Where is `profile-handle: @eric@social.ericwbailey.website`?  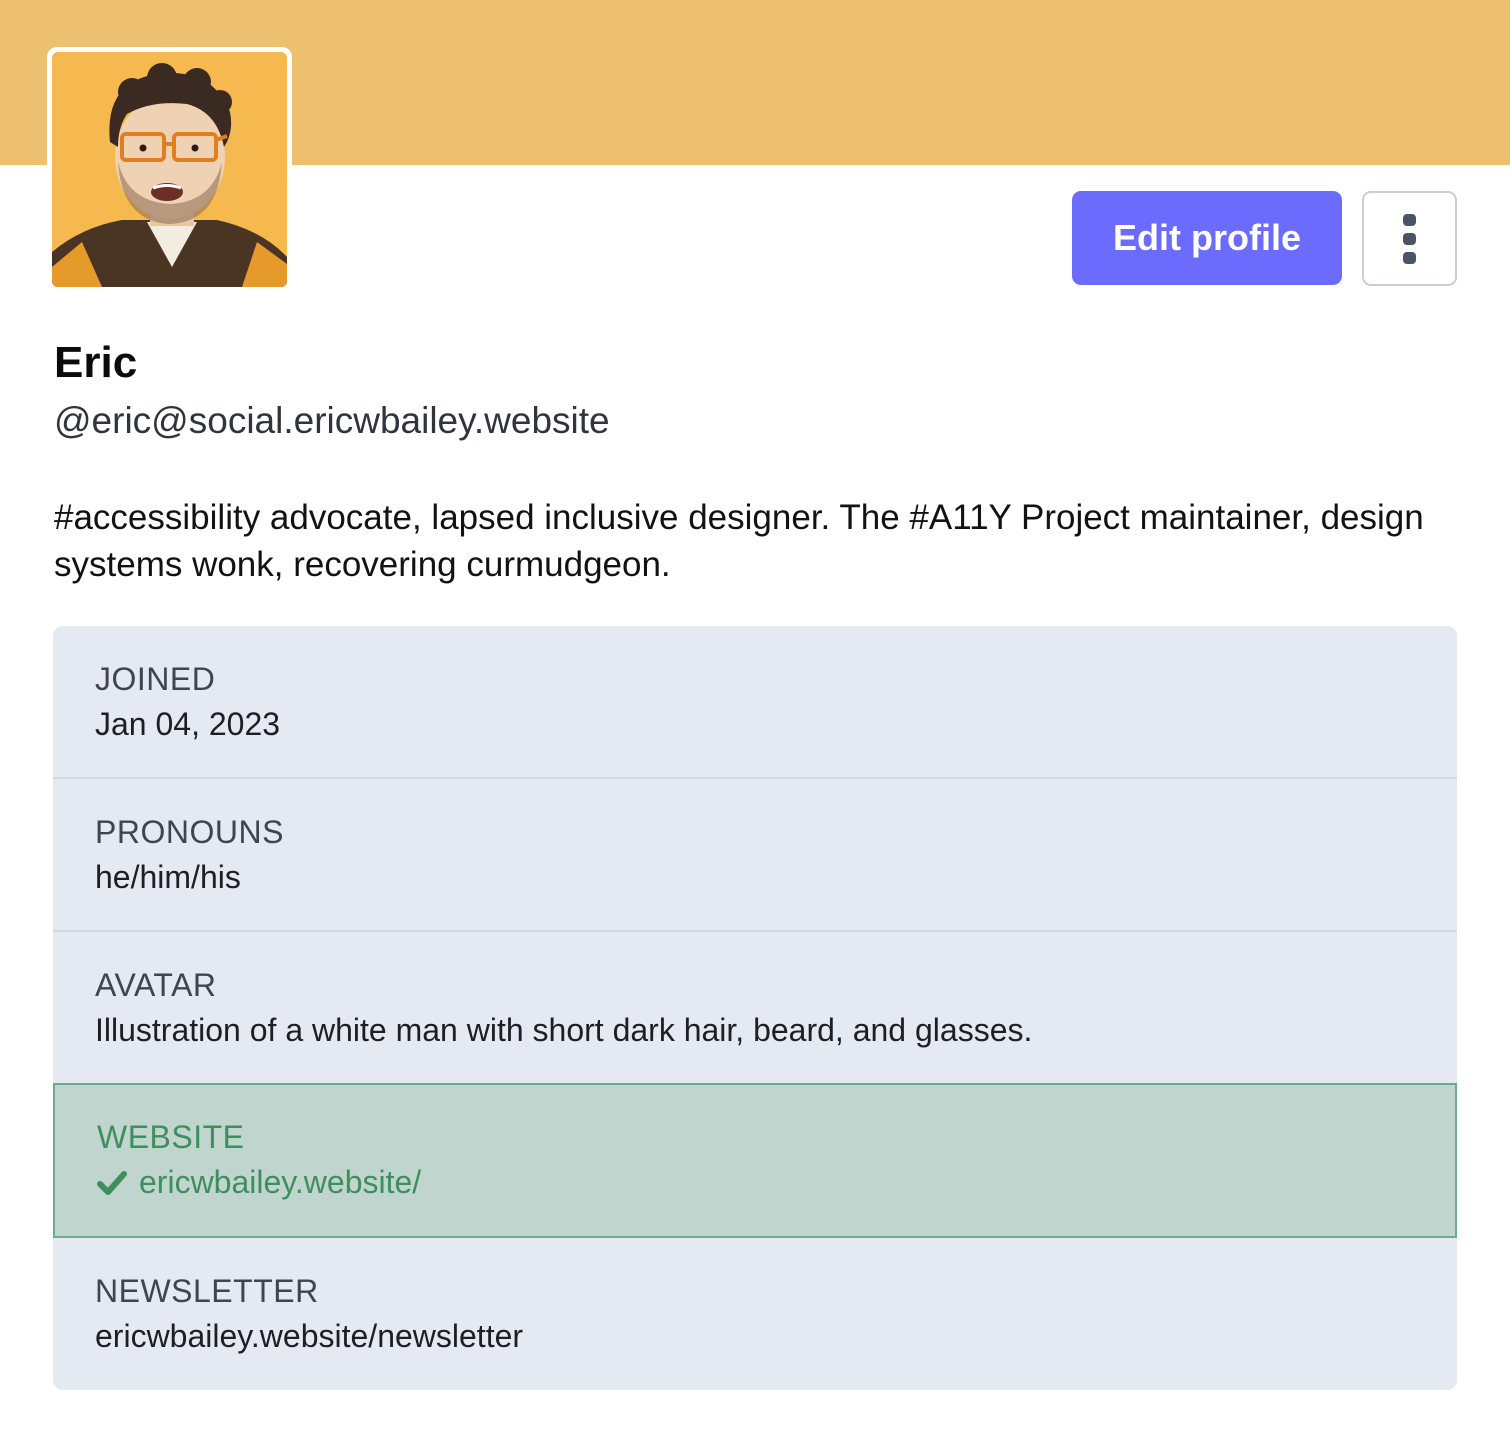
profile-handle: @eric@social.ericwbailey.website is located at coordinates (332, 420).